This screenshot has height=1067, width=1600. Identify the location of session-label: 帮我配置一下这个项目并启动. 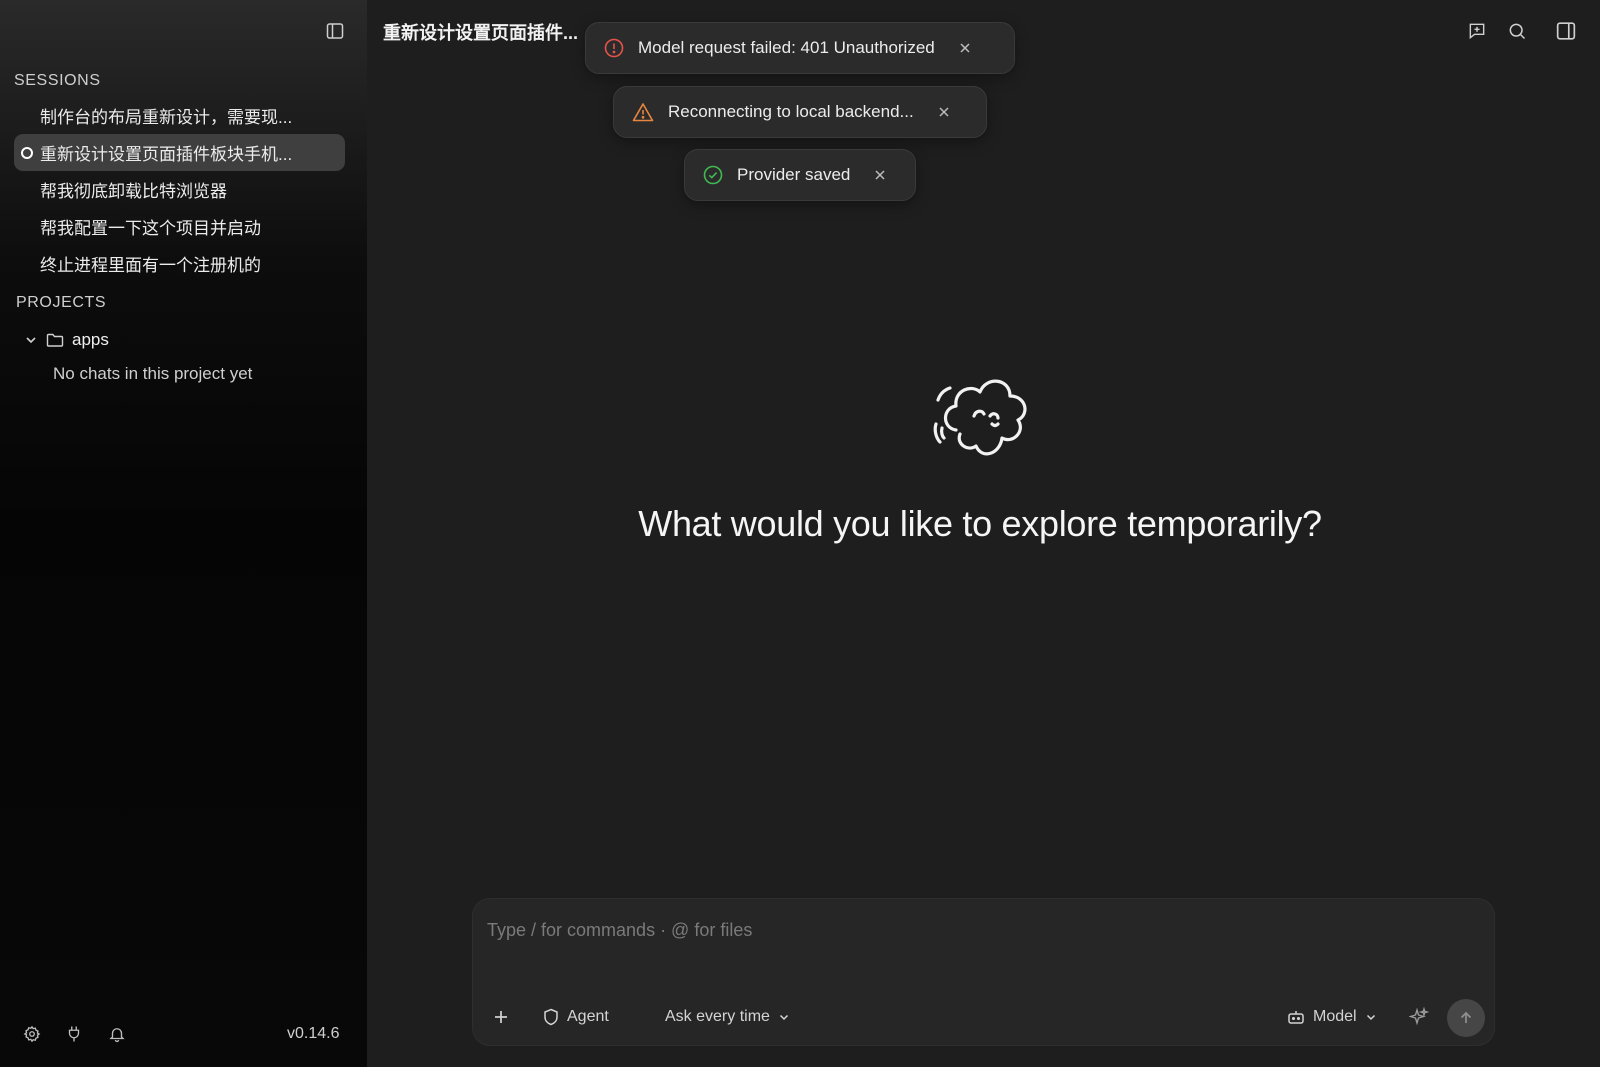
(150, 228).